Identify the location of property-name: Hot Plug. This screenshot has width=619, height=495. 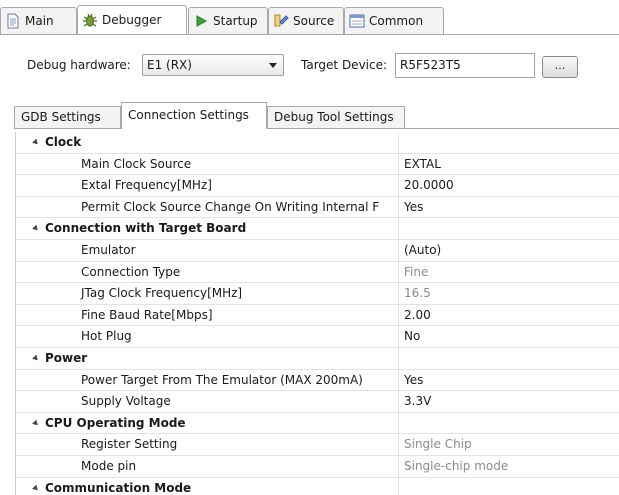
(106, 336).